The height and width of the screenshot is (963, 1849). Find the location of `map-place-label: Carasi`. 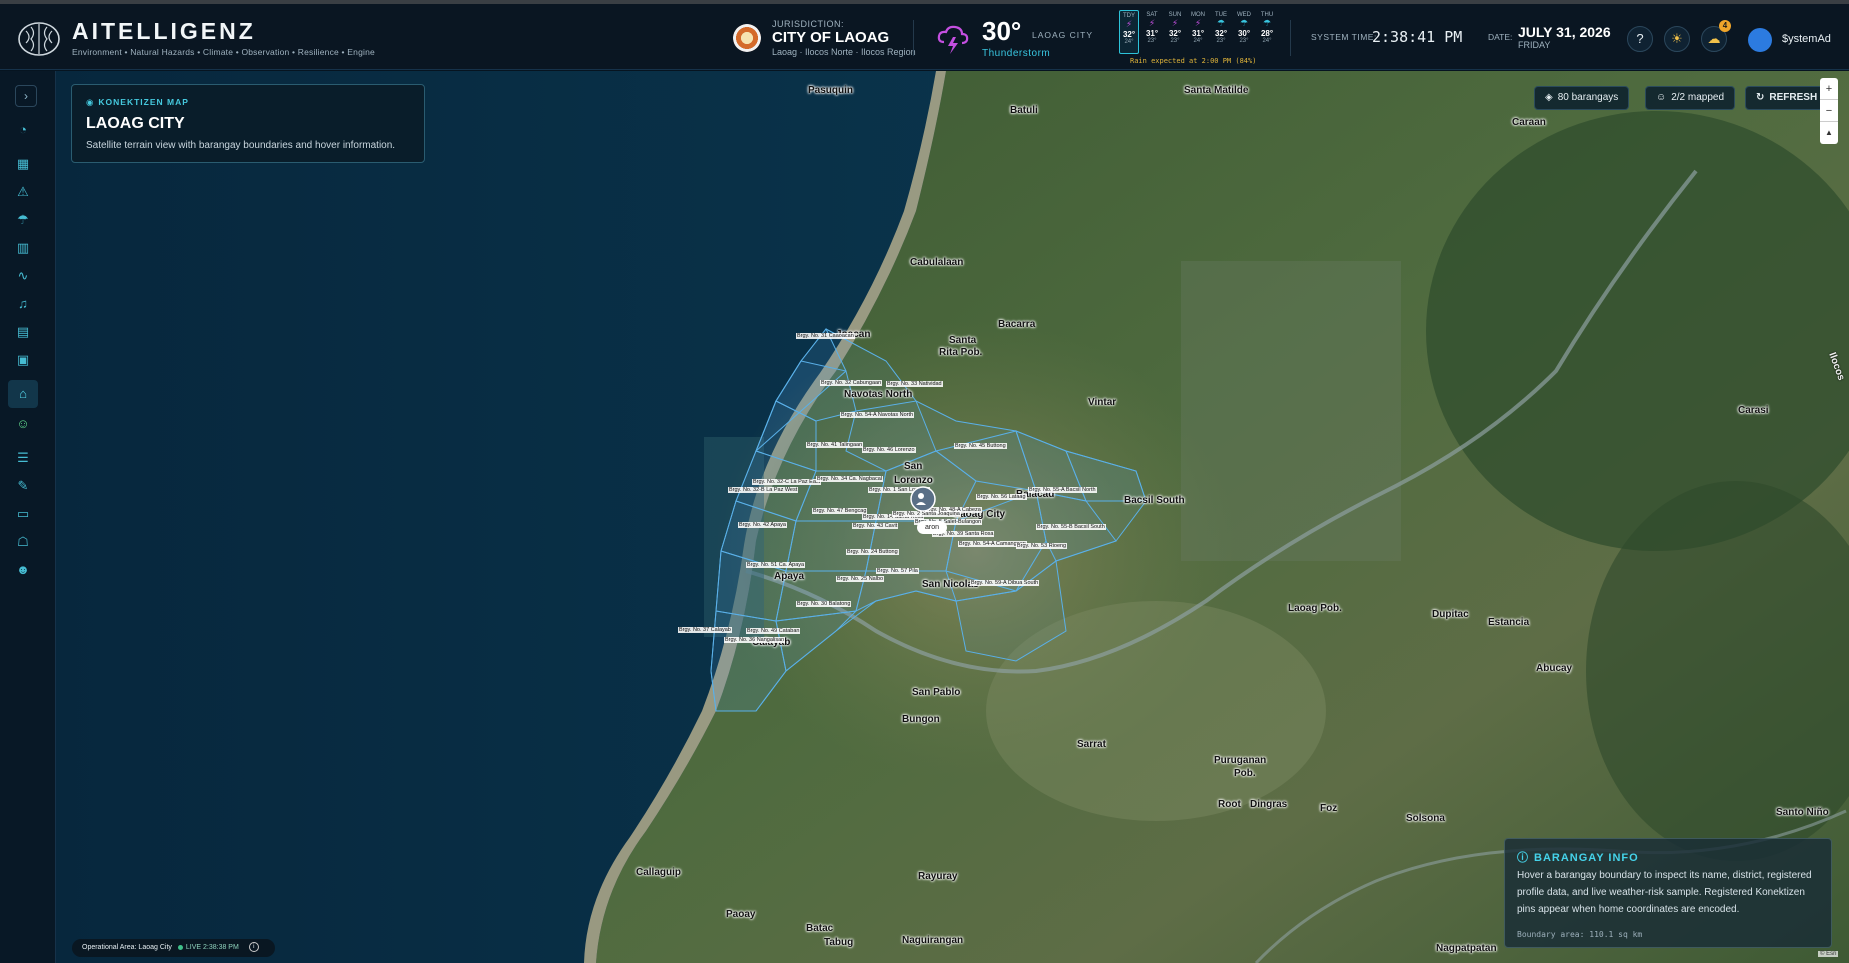

map-place-label: Carasi is located at coordinates (1753, 410).